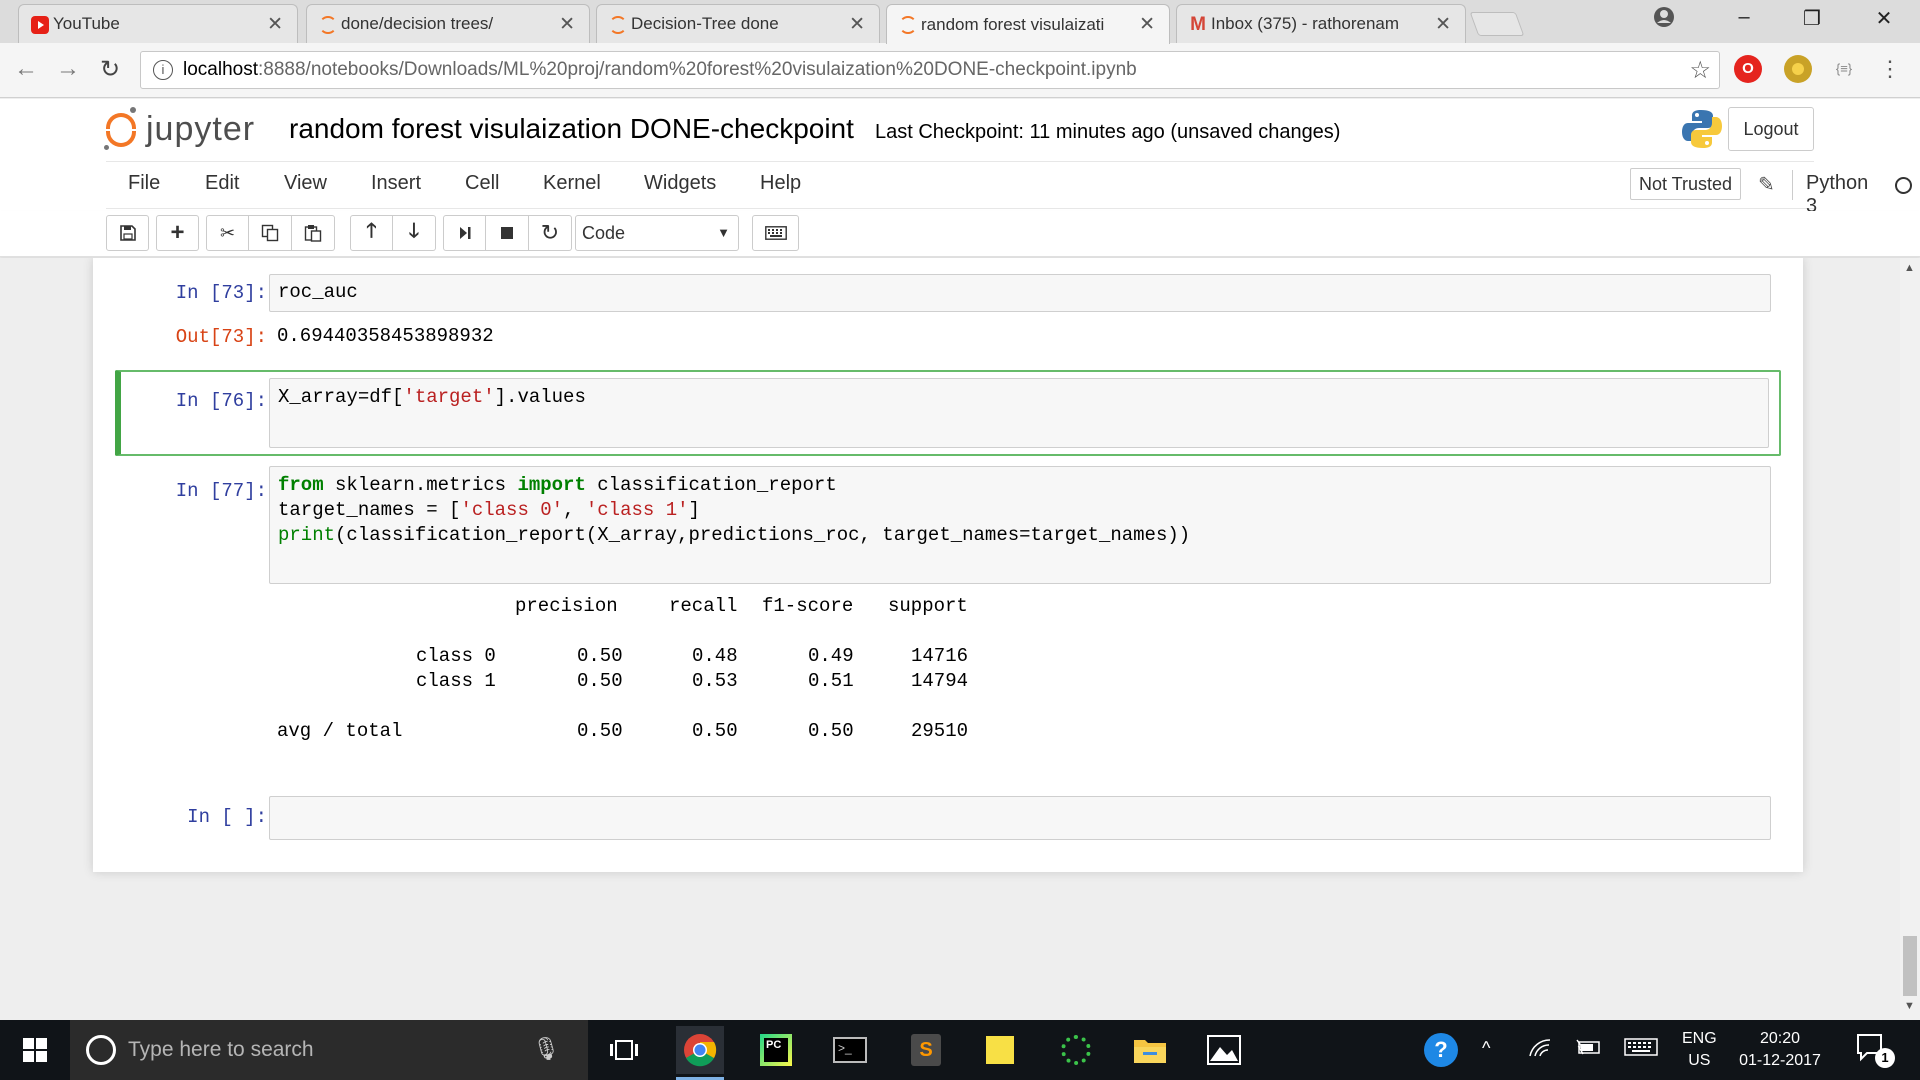 The image size is (1920, 1080). What do you see at coordinates (1748, 69) in the screenshot?
I see `opera-extension-icon: O` at bounding box center [1748, 69].